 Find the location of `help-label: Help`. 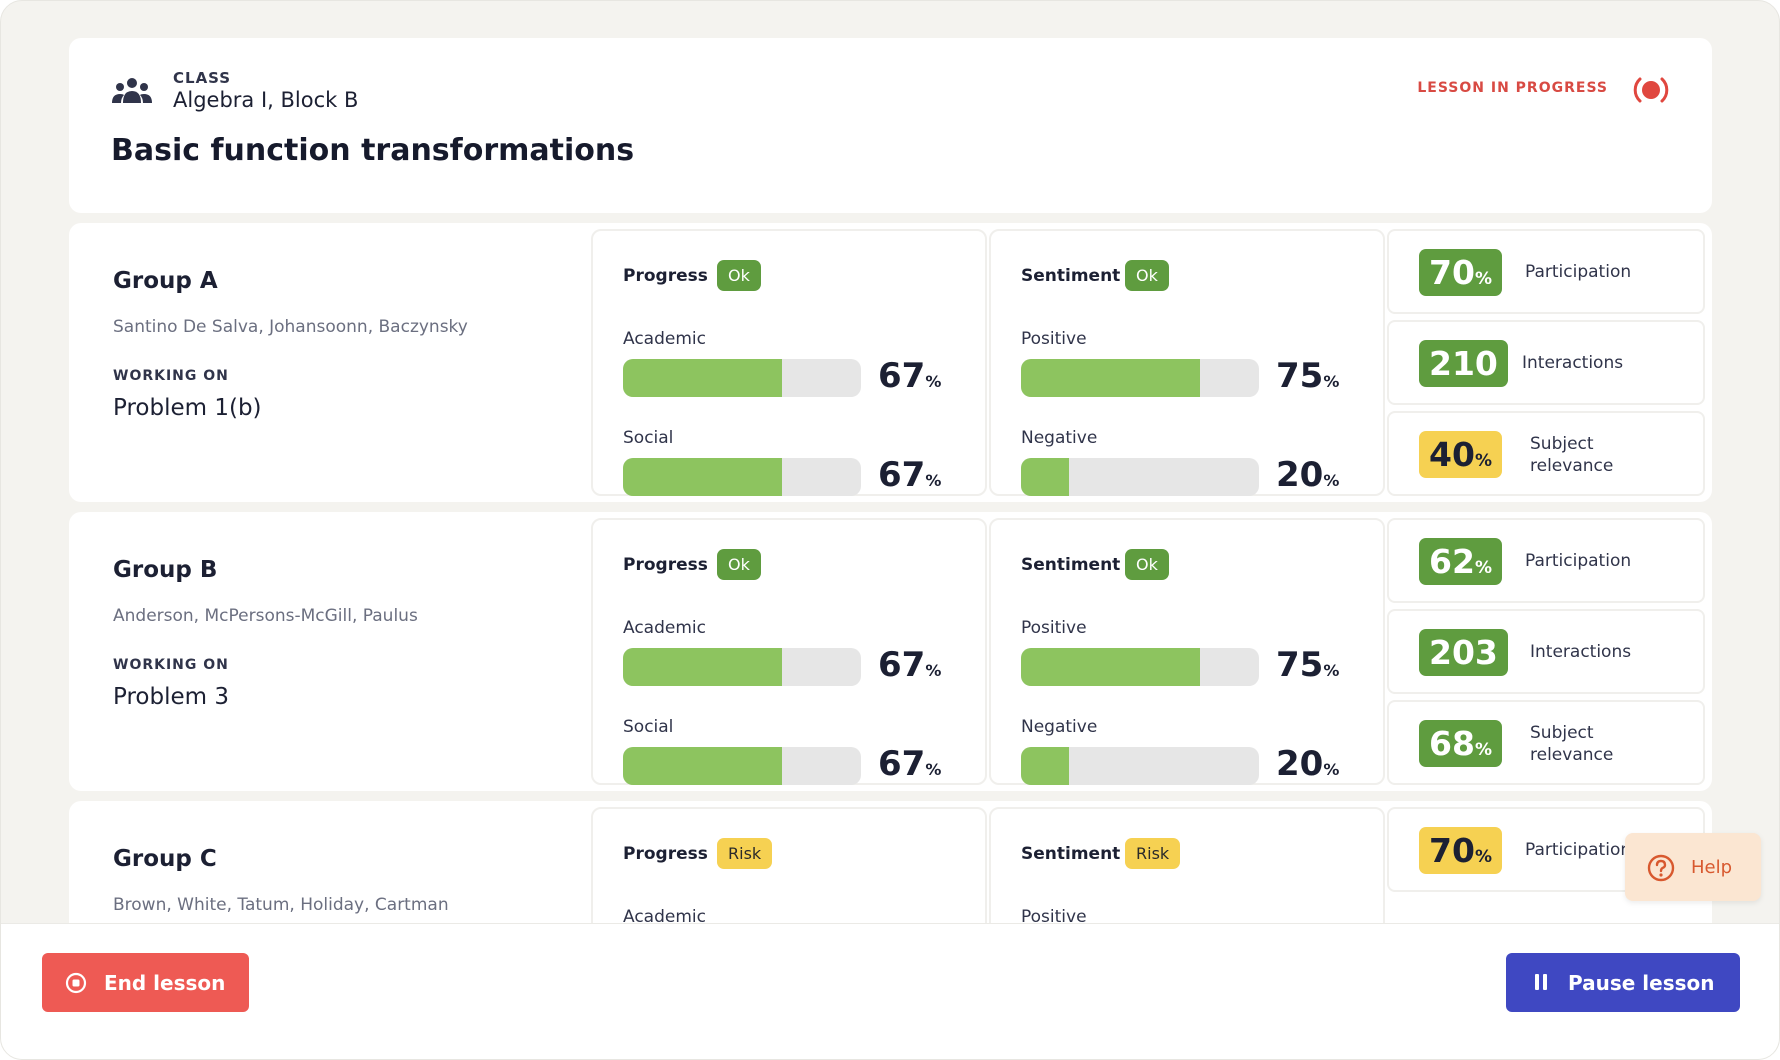

help-label: Help is located at coordinates (1712, 867).